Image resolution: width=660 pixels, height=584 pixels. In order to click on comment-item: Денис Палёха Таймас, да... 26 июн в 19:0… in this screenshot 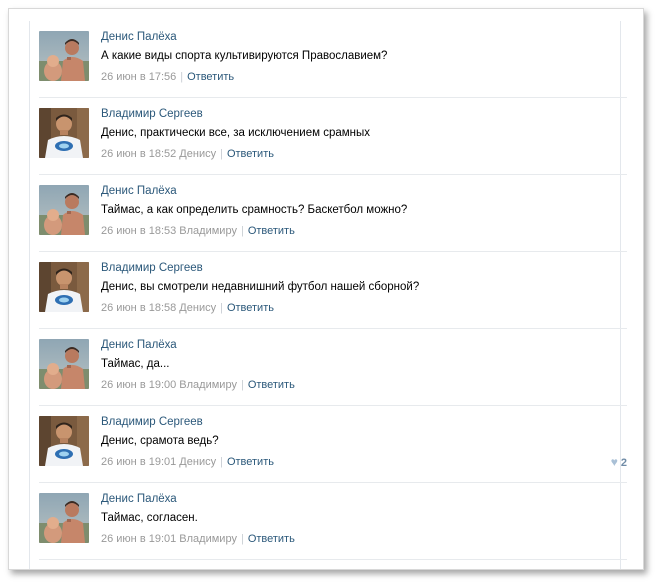, I will do `click(333, 367)`.